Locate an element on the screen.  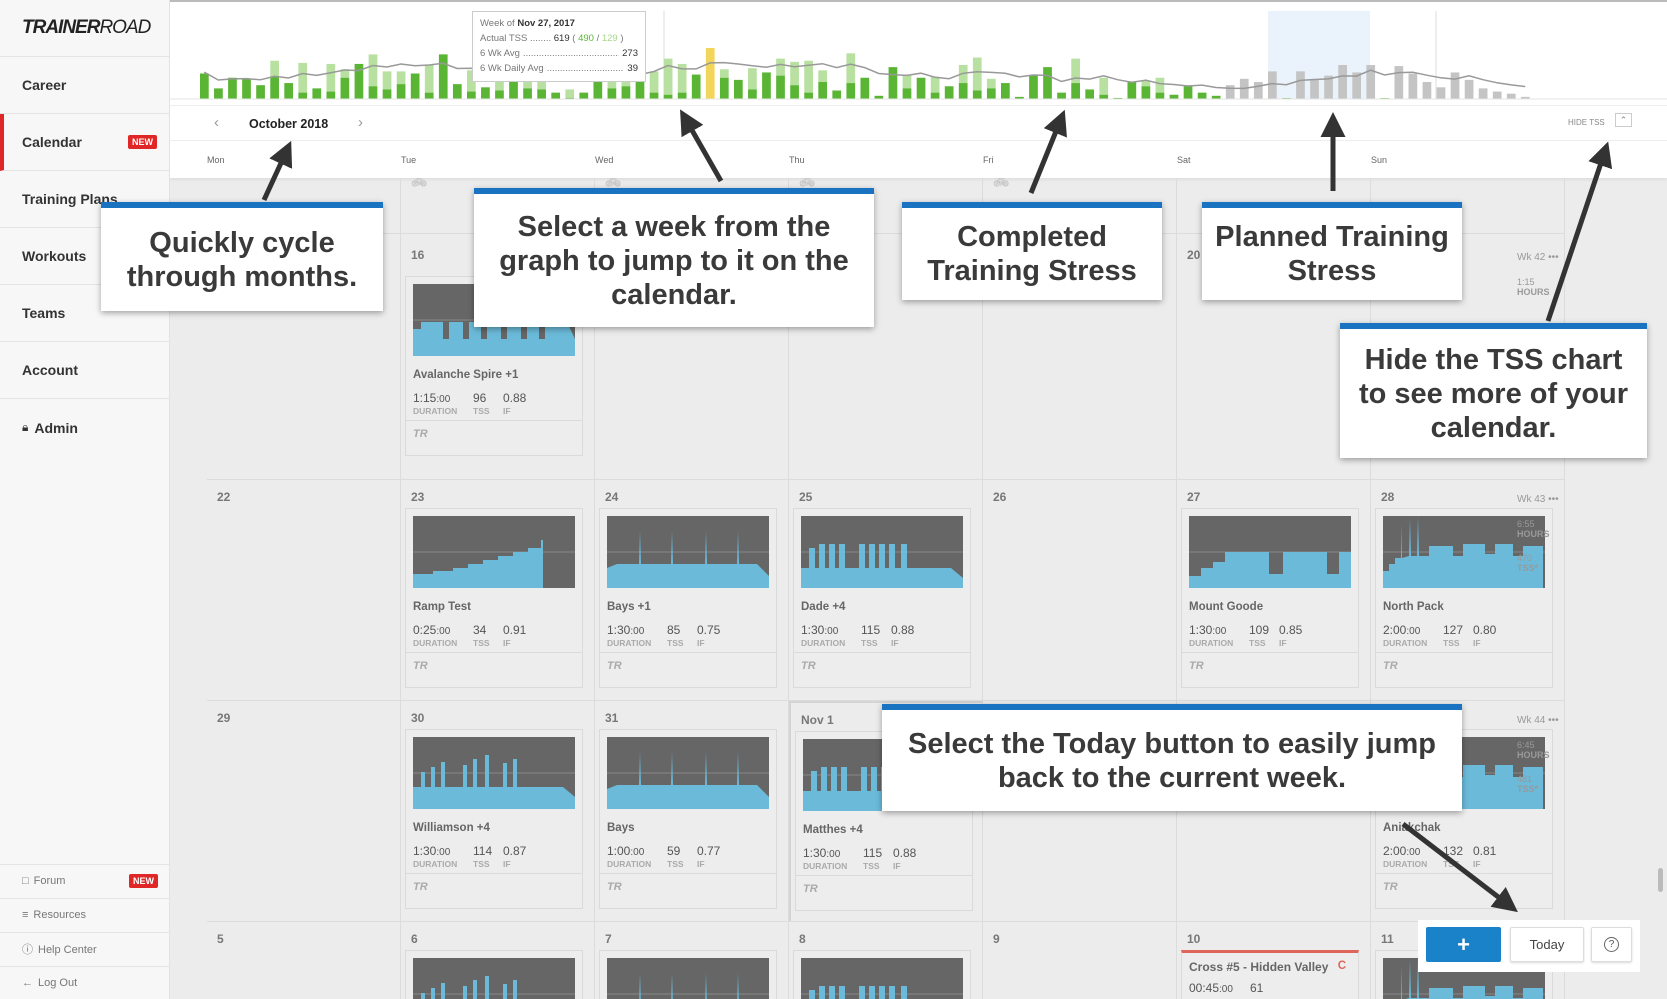
workout-card: Ramp Test 0:25:00 34 0.91 DURATION TSS IF TR is located at coordinates (494, 598).